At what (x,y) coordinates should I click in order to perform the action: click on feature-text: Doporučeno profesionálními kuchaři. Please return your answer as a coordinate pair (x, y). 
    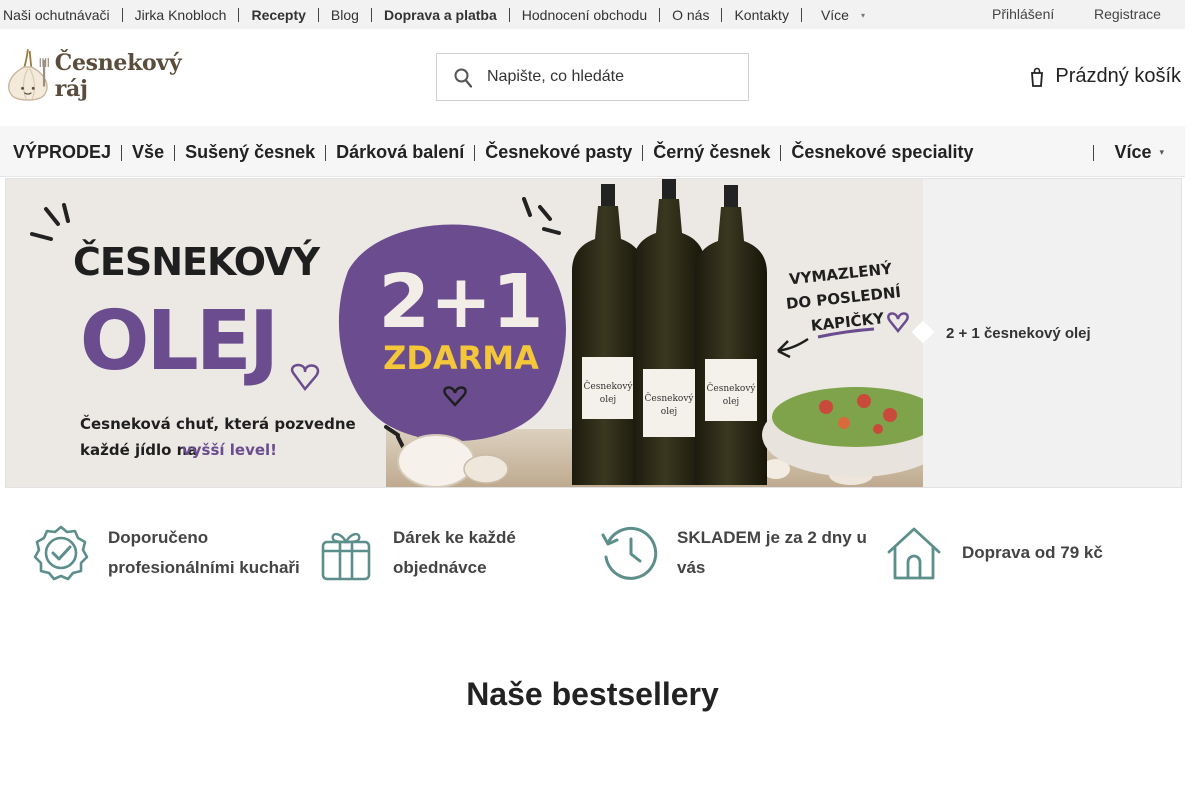
    Looking at the image, I should click on (204, 552).